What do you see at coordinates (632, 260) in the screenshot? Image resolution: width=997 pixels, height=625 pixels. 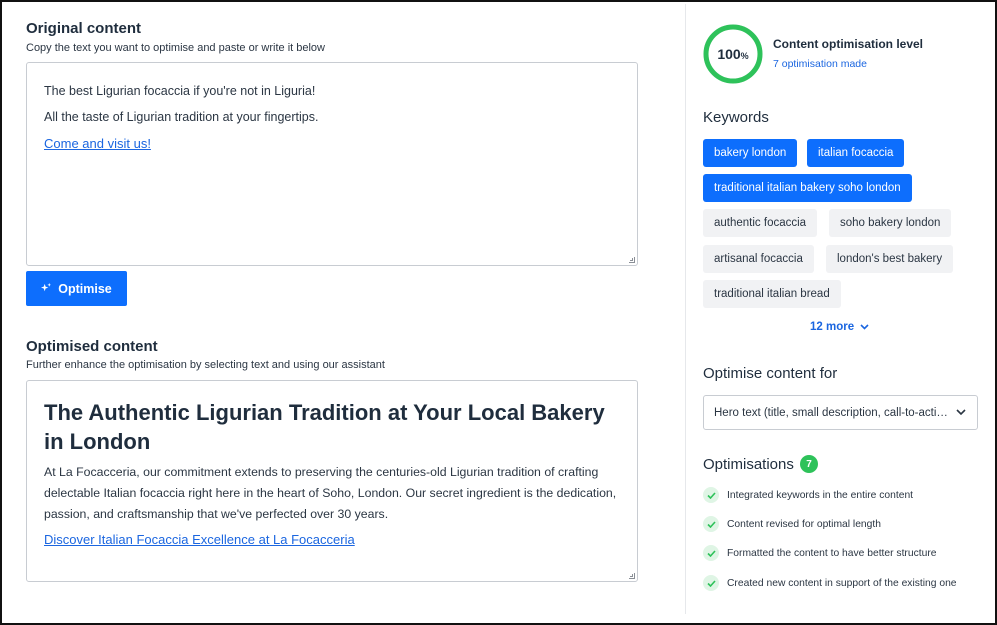 I see `textarea-resize-handle` at bounding box center [632, 260].